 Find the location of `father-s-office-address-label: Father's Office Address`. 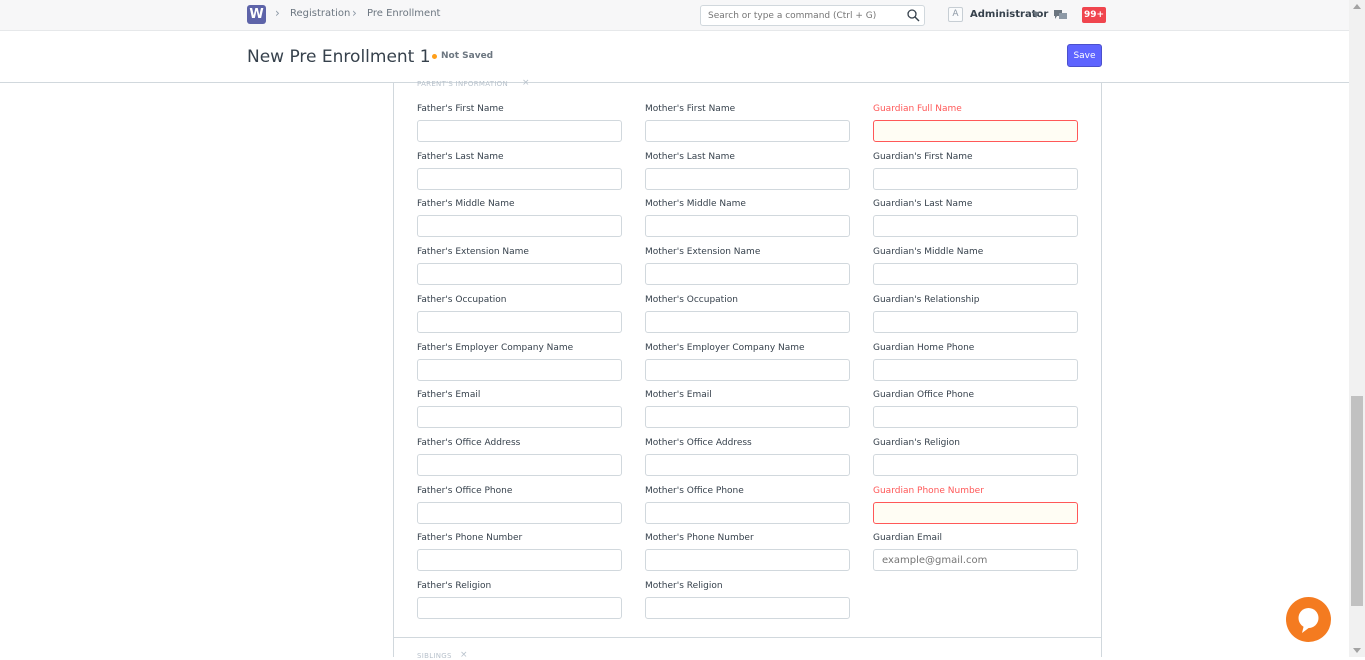

father-s-office-address-label: Father's Office Address is located at coordinates (469, 442).